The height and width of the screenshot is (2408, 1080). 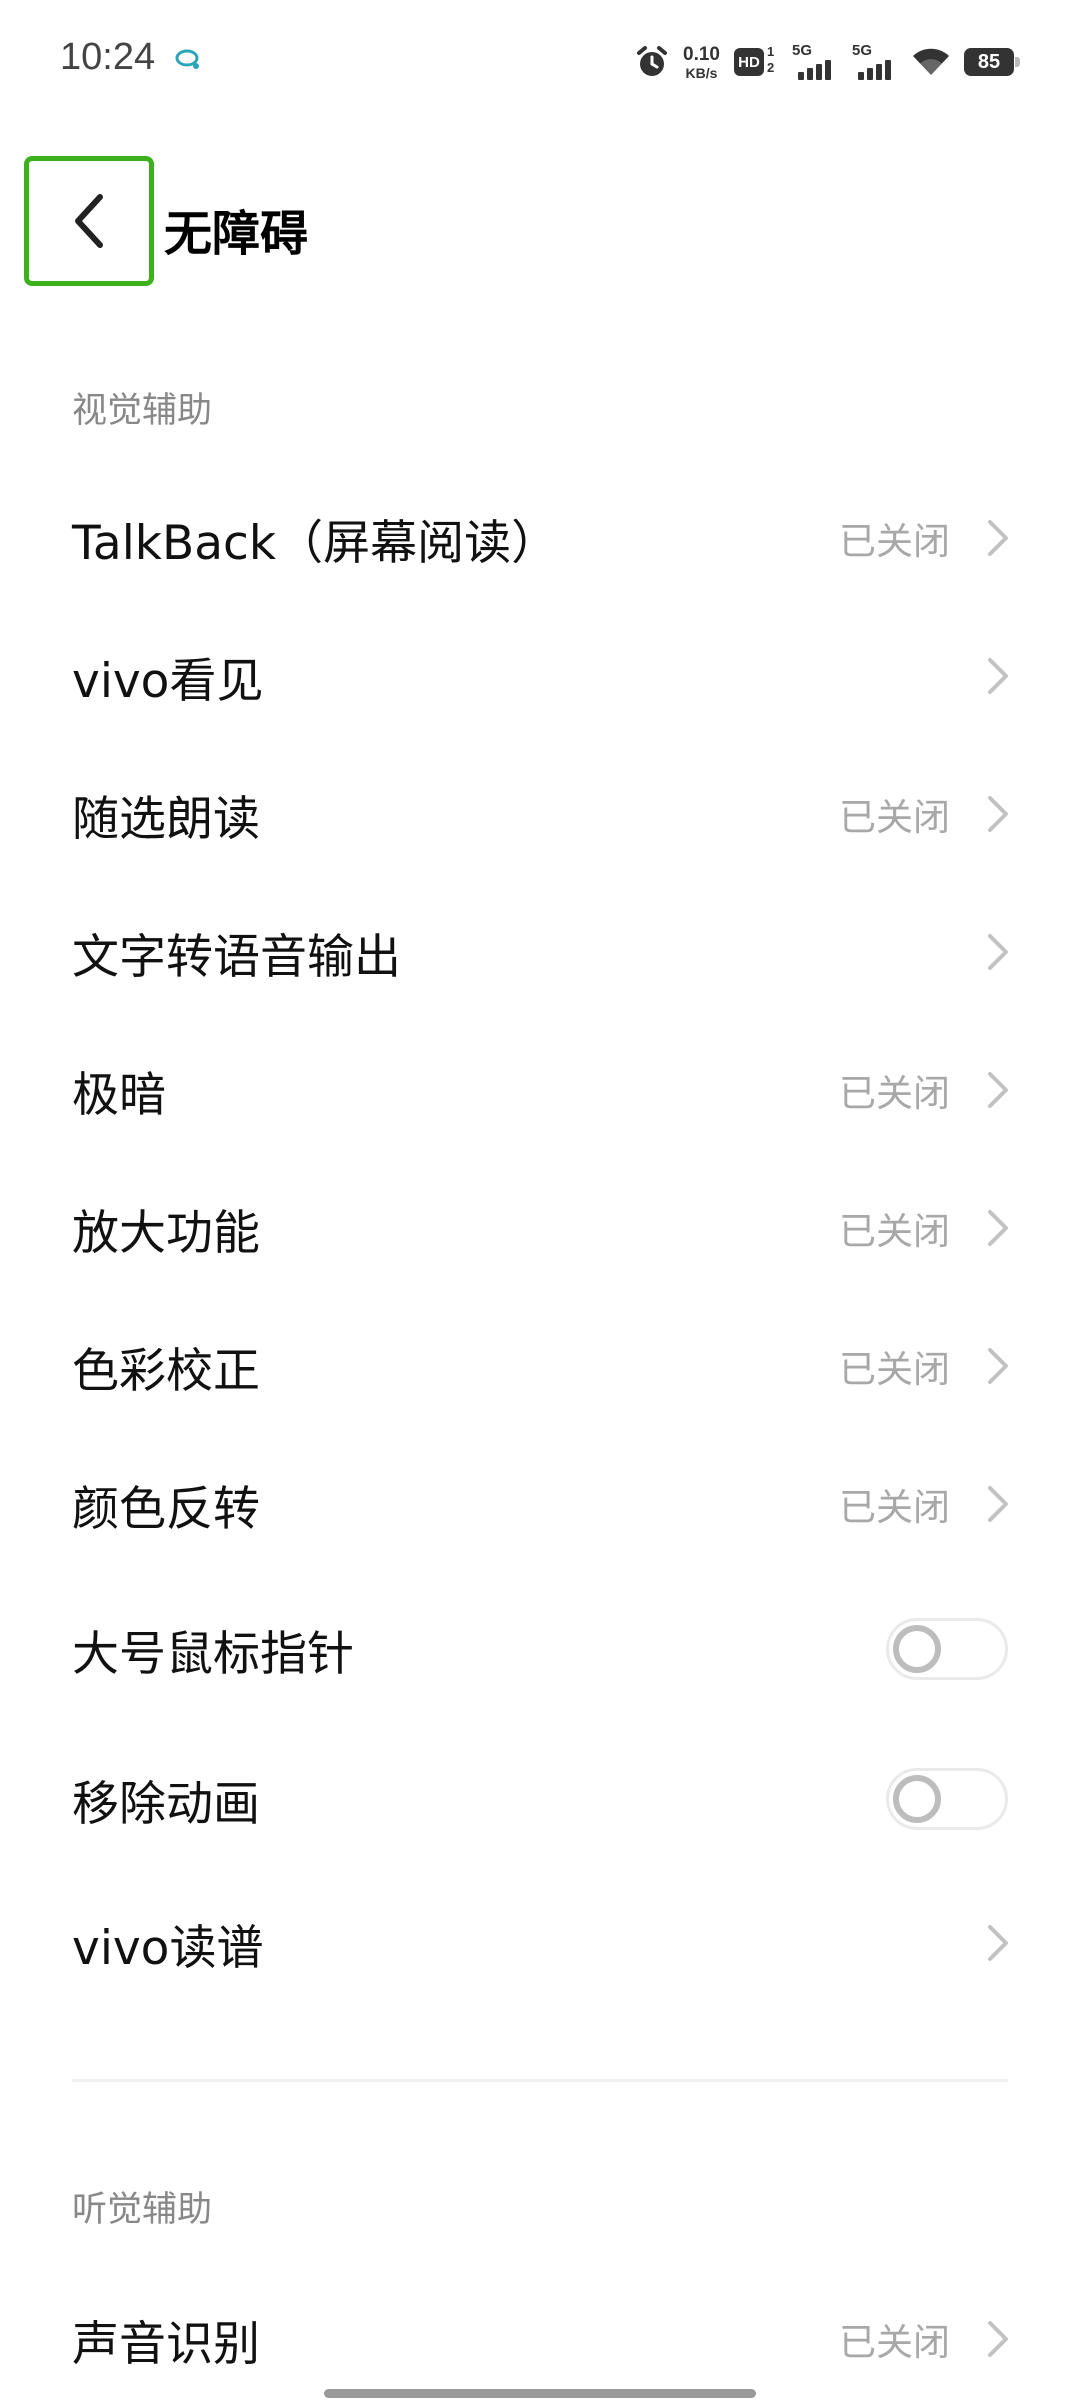 I want to click on setting-title: 声音识别, so click(x=166, y=2344).